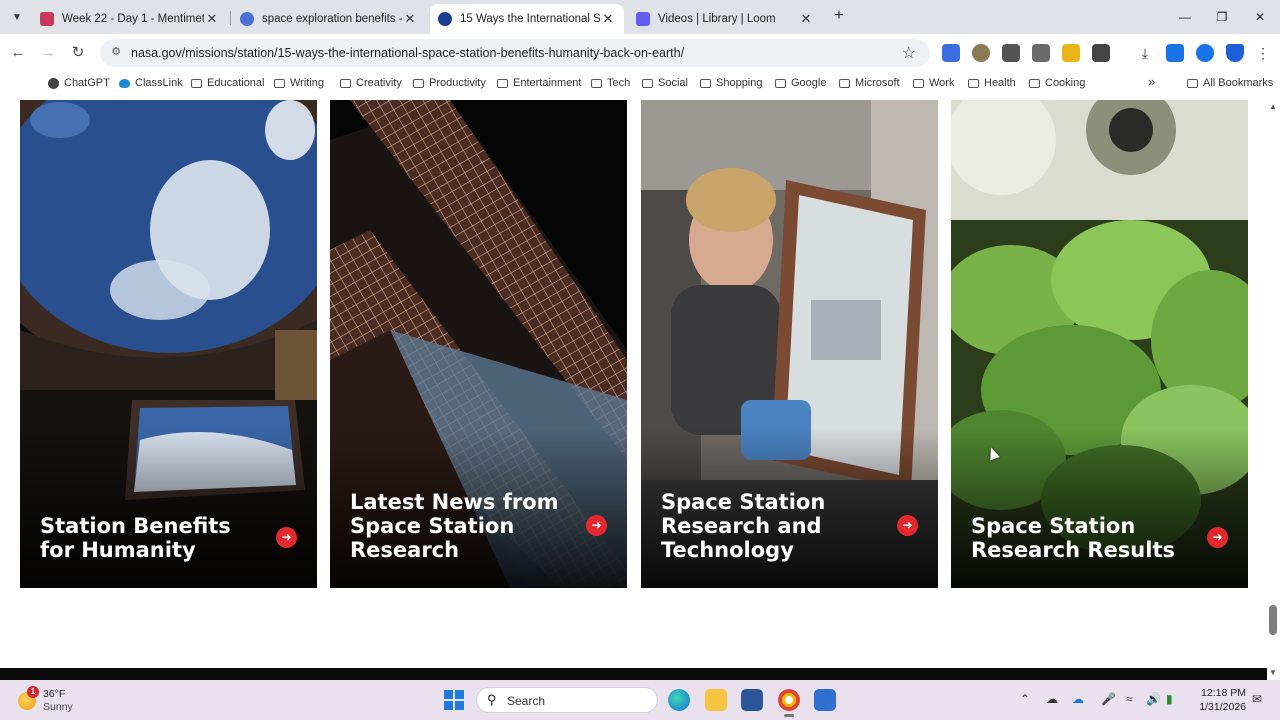  I want to click on side-panel-icon, so click(1175, 53).